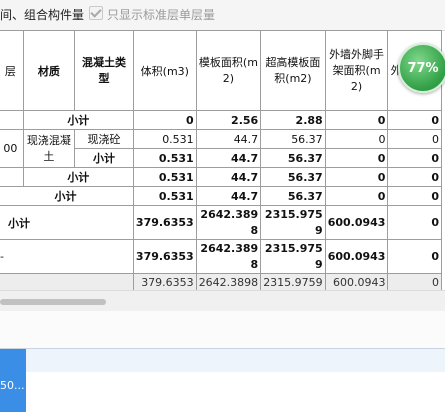  I want to click on bottom-panel-row, so click(222, 405).